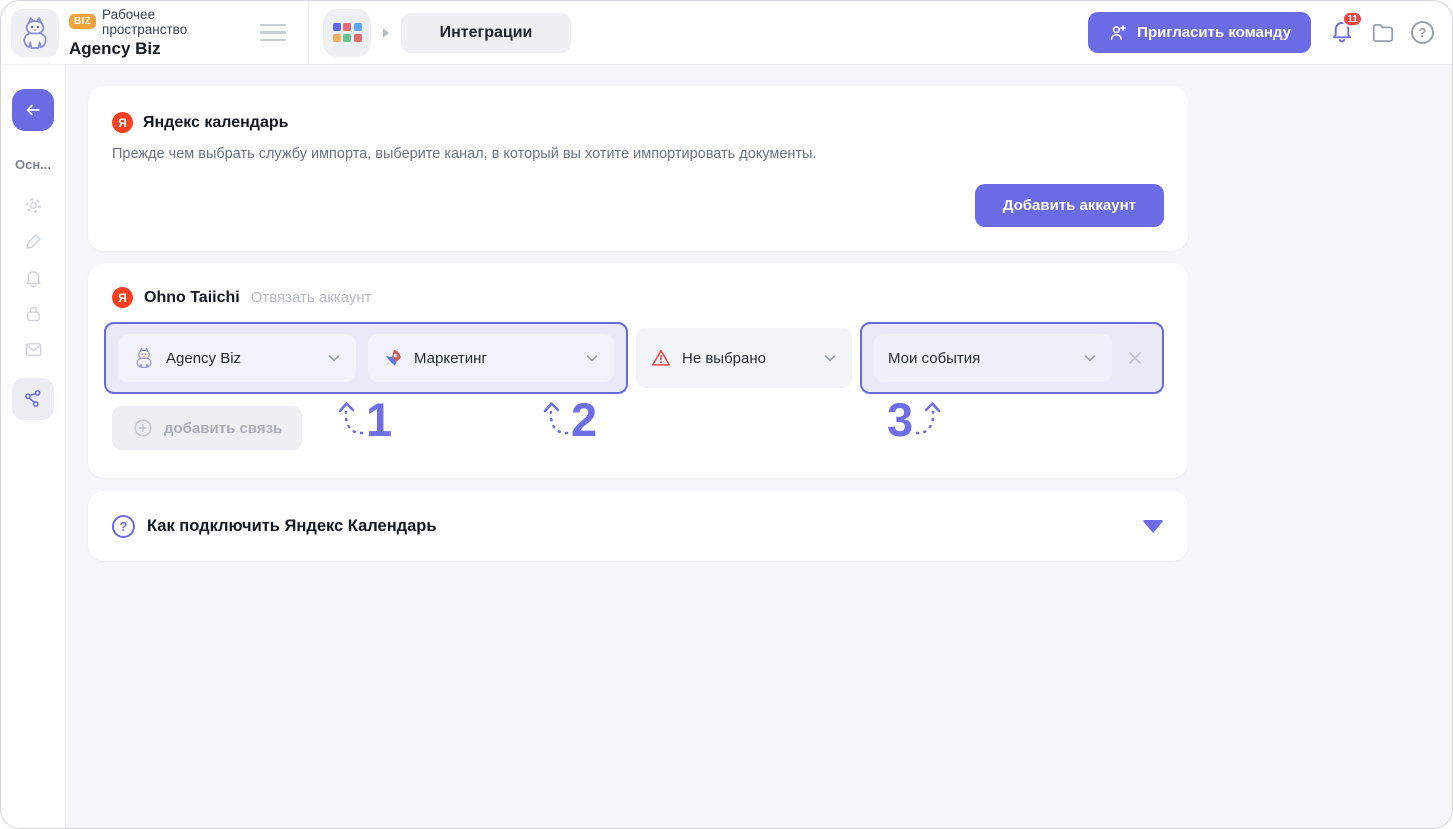  I want to click on biz-badge: BIZ, so click(83, 21).